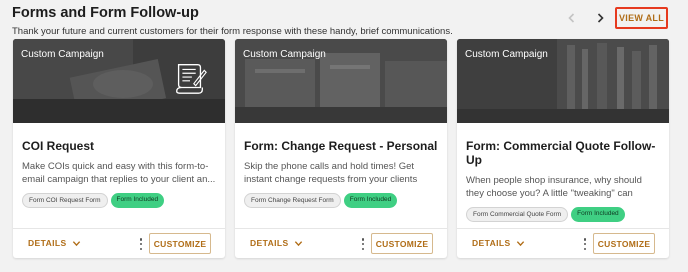 This screenshot has height=272, width=688. I want to click on tag-list: Form Commercial Quote Form Form Included, so click(563, 214).